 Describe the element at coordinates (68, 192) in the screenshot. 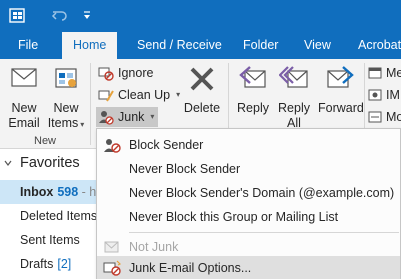

I see `unread-count: 598` at that location.